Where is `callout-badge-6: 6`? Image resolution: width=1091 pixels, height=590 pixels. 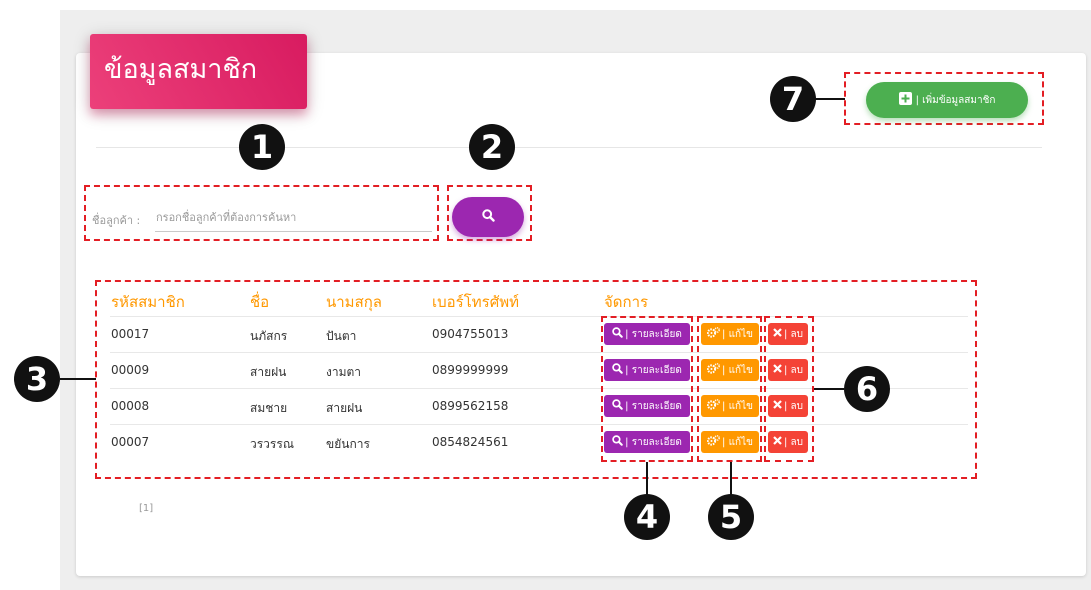
callout-badge-6: 6 is located at coordinates (867, 389).